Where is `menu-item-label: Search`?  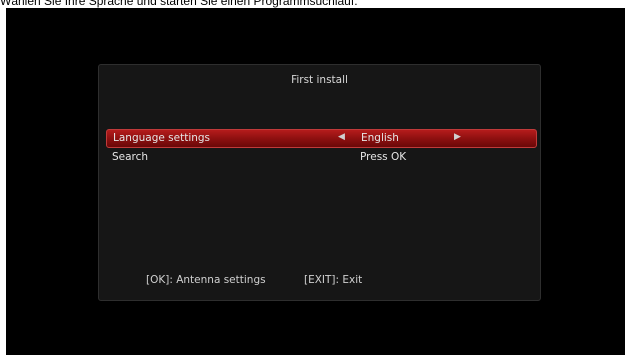
menu-item-label: Search is located at coordinates (130, 157).